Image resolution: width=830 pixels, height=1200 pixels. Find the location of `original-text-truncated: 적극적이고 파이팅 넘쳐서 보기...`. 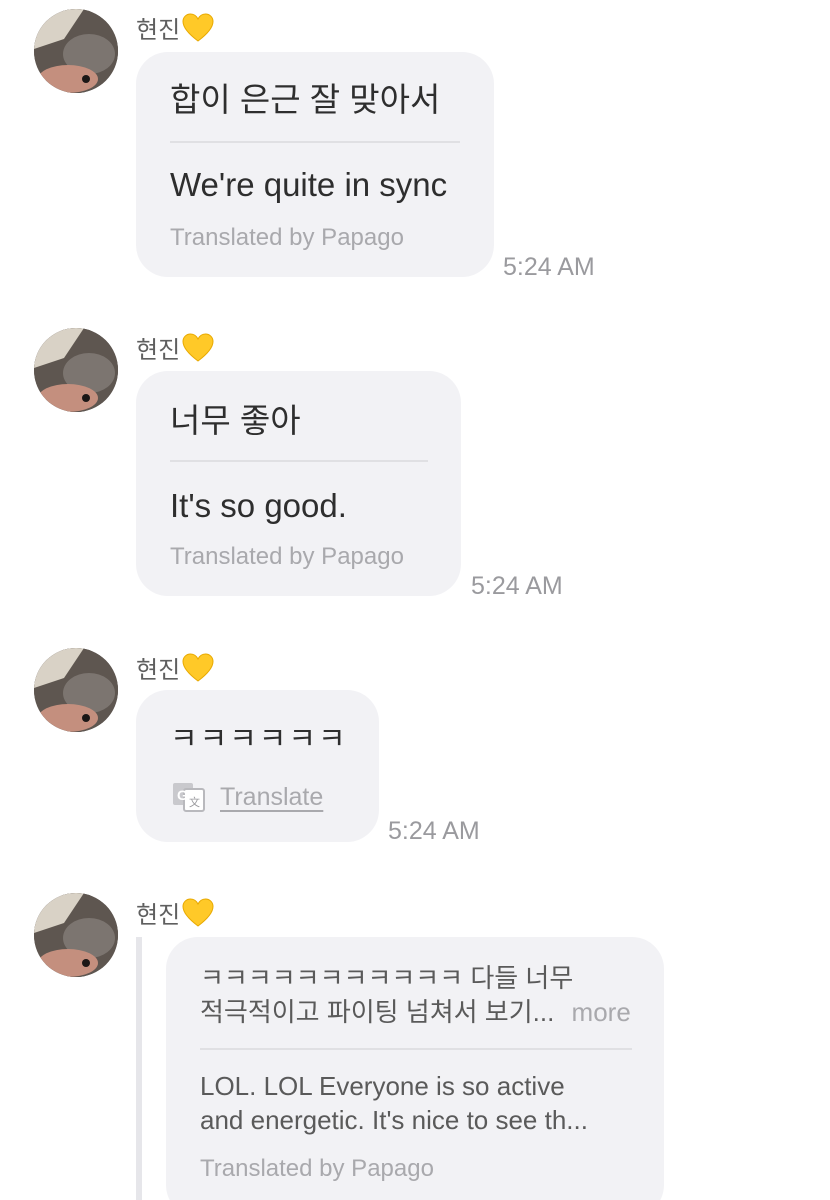

original-text-truncated: 적극적이고 파이팅 넘쳐서 보기... is located at coordinates (377, 1012).